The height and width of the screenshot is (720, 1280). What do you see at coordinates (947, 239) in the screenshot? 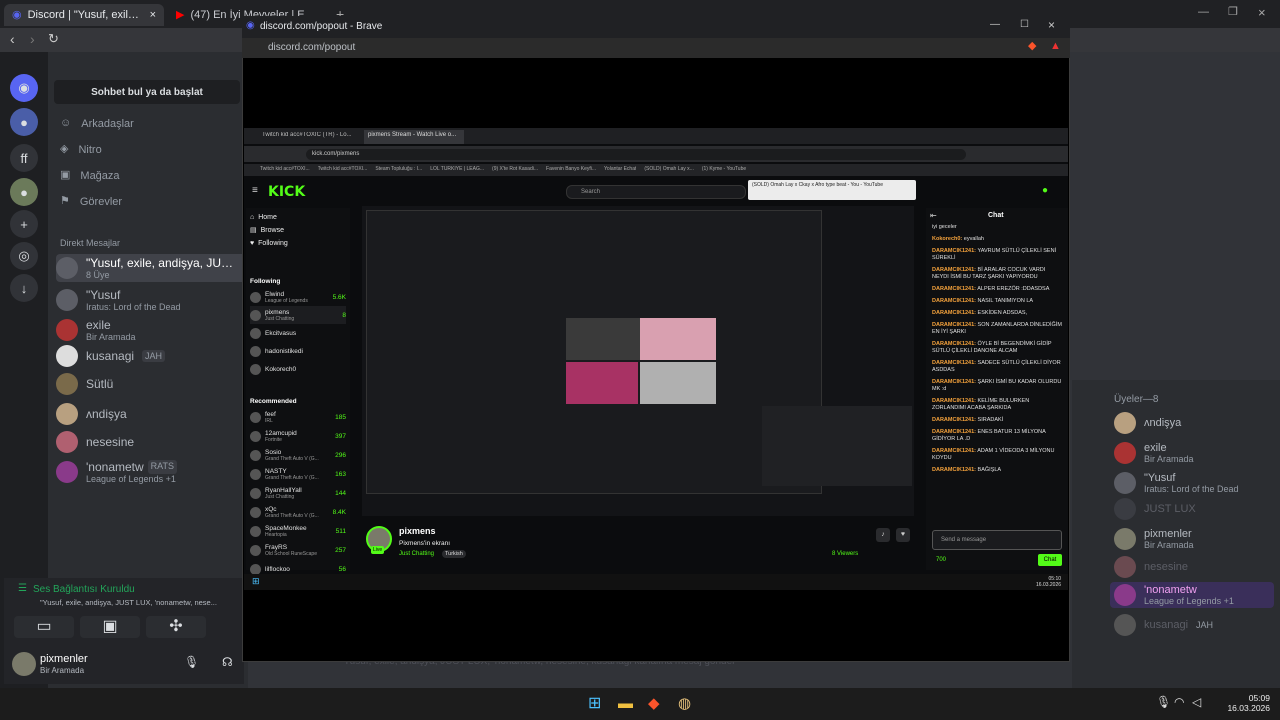
I see `chat-user: Kokorech0:` at bounding box center [947, 239].